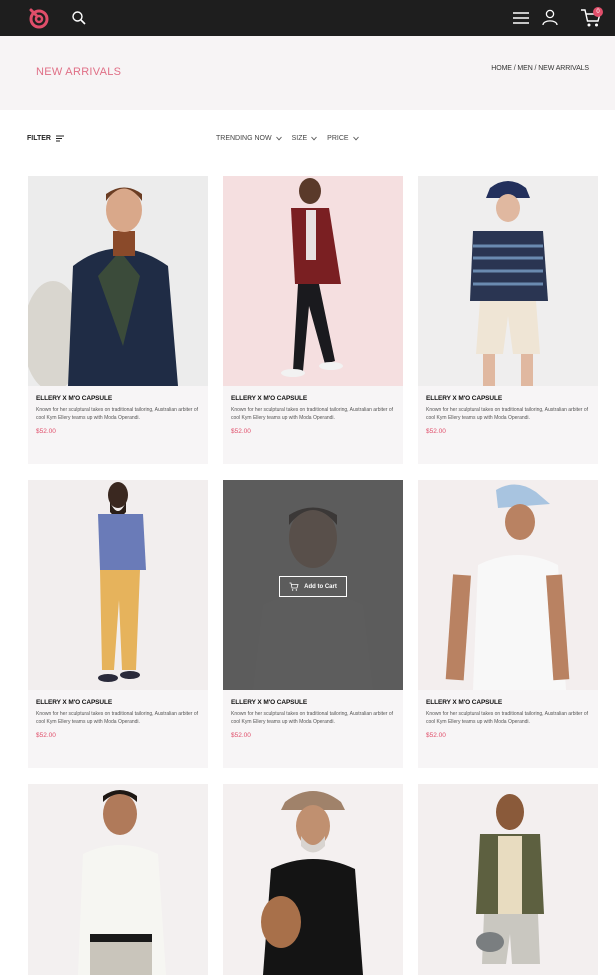 Image resolution: width=615 pixels, height=975 pixels. I want to click on breadcrumb: HOME / MEN / NEW ARRIVALS, so click(540, 68).